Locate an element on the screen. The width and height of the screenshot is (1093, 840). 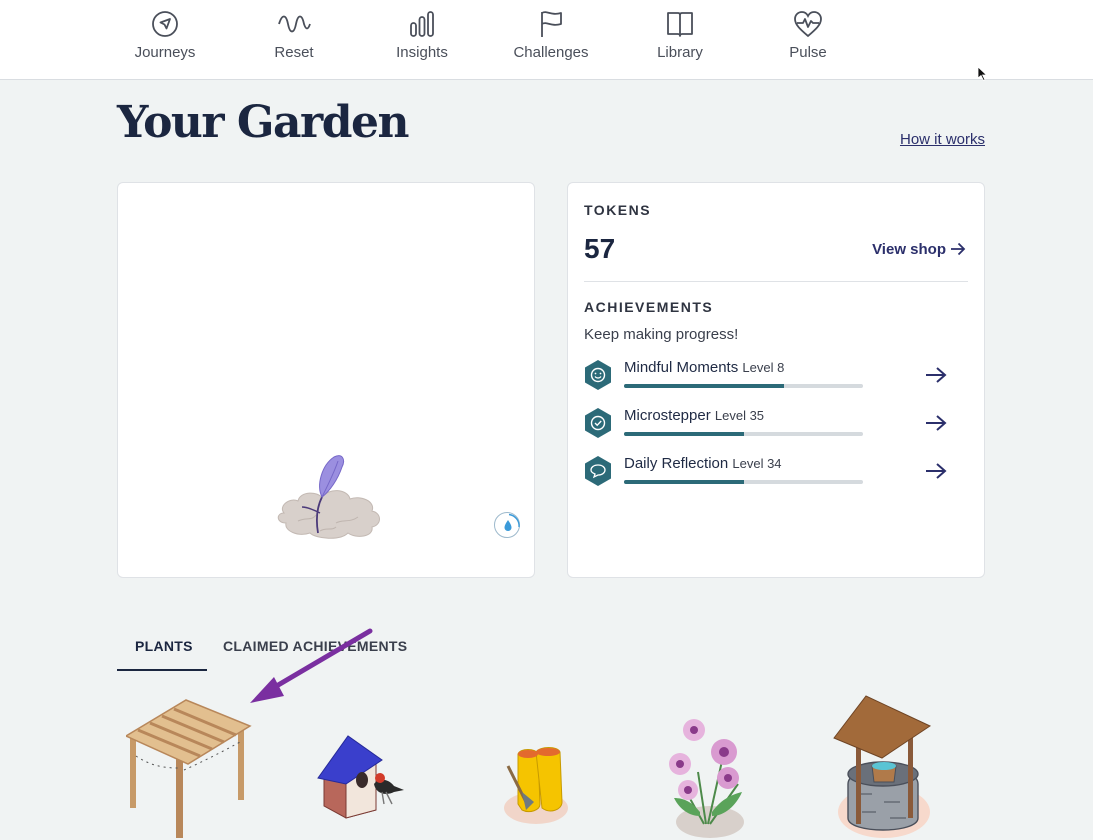
wave-icon is located at coordinates (294, 24).